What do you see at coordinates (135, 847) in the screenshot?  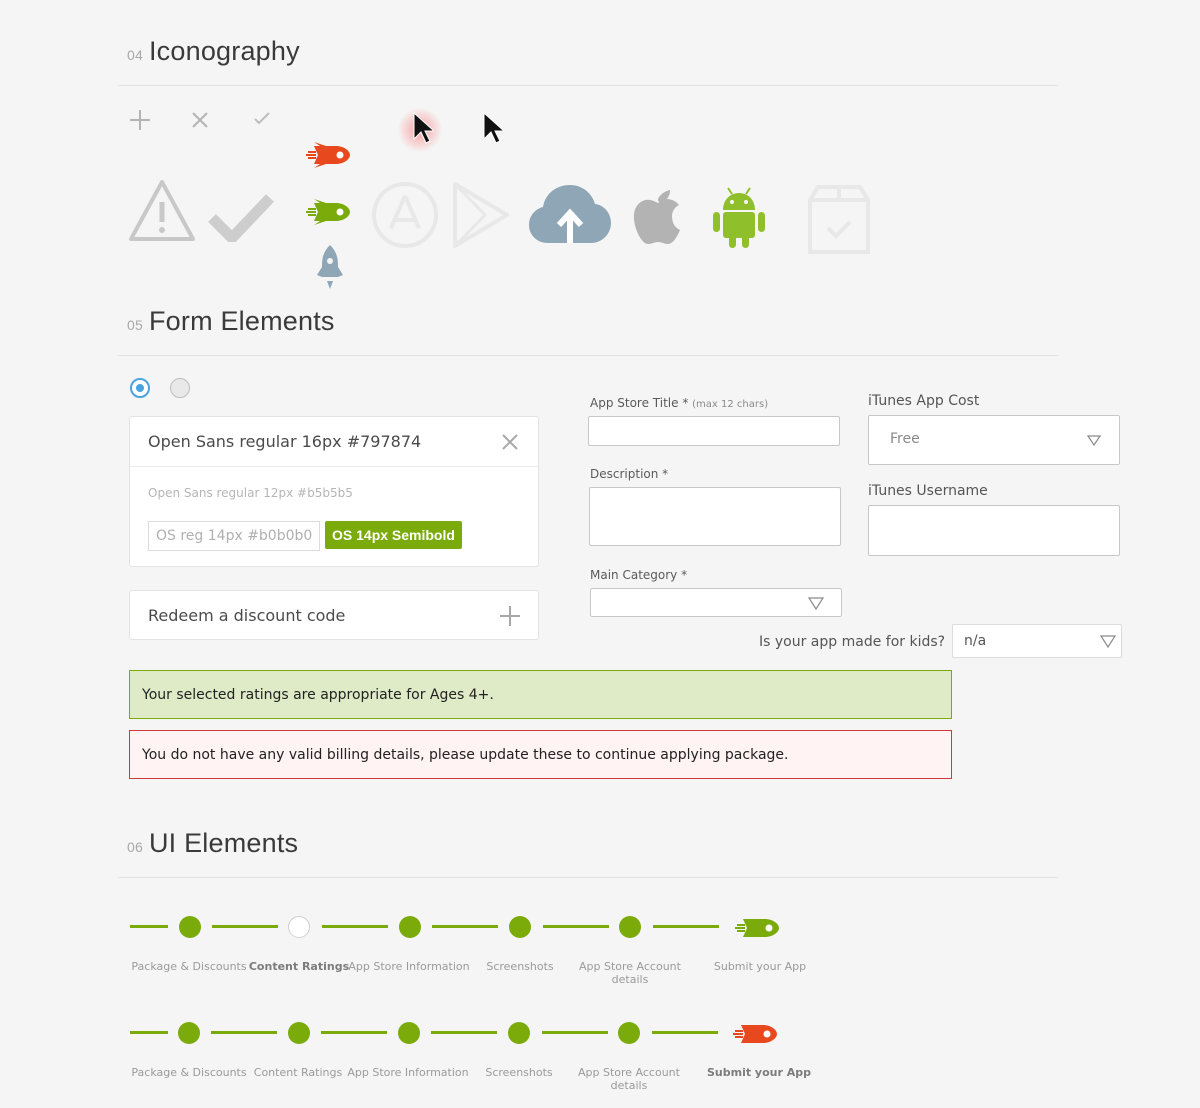 I see `section-number: 06` at bounding box center [135, 847].